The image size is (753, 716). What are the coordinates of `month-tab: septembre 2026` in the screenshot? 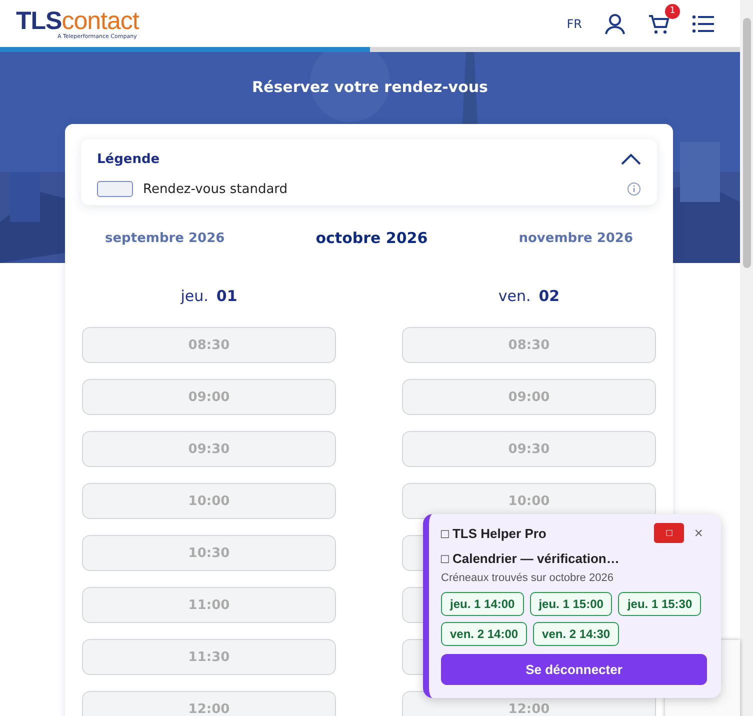 It's located at (165, 238).